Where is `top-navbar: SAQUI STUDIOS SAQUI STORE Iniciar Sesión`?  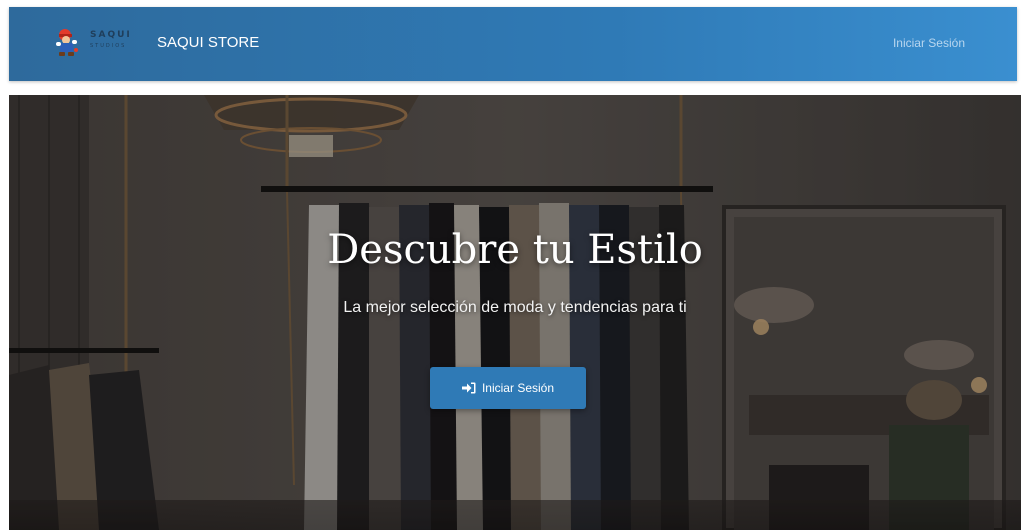 top-navbar: SAQUI STUDIOS SAQUI STORE Iniciar Sesión is located at coordinates (513, 44).